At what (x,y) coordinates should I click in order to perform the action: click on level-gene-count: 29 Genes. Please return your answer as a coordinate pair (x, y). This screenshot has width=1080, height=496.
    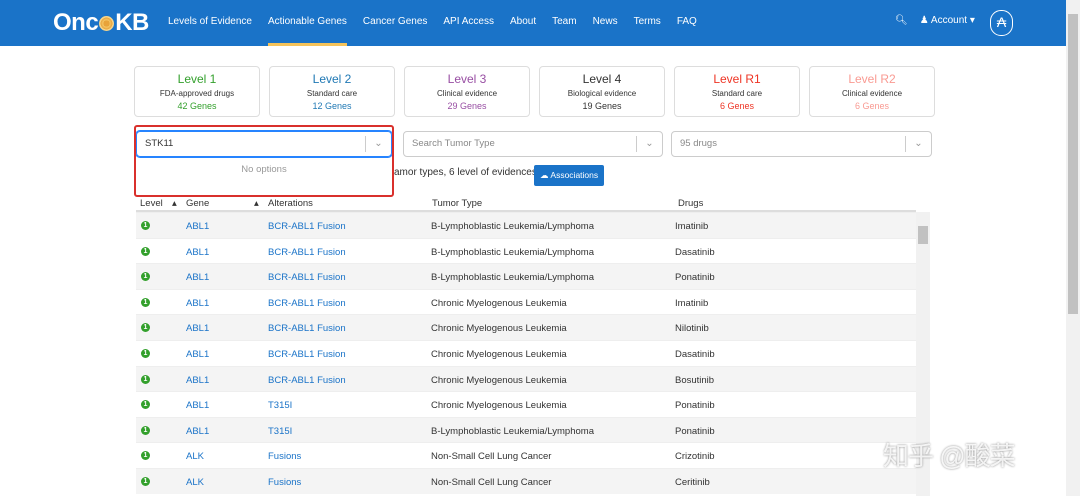
    Looking at the image, I should click on (467, 106).